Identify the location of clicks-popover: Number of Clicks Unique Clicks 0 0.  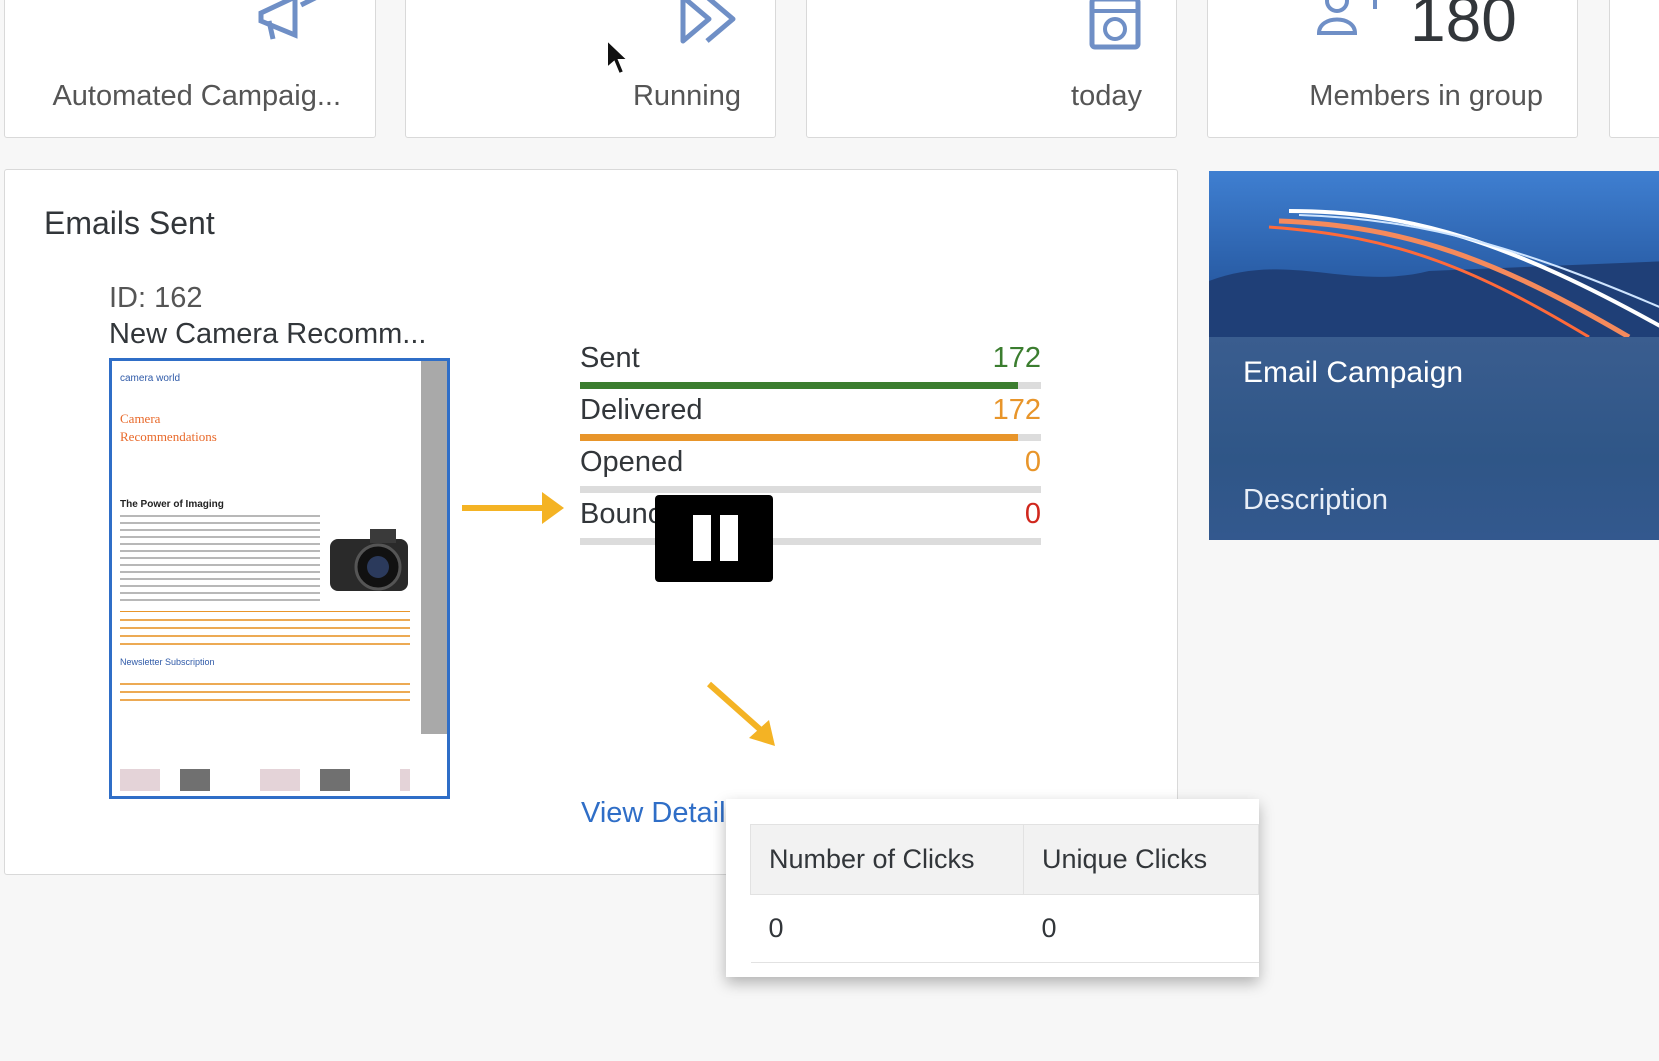
(992, 888).